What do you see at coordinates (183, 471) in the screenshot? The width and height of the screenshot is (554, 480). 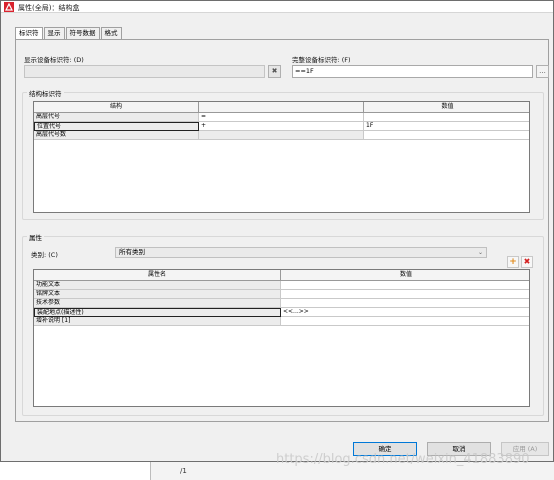 I see `background-text: /1` at bounding box center [183, 471].